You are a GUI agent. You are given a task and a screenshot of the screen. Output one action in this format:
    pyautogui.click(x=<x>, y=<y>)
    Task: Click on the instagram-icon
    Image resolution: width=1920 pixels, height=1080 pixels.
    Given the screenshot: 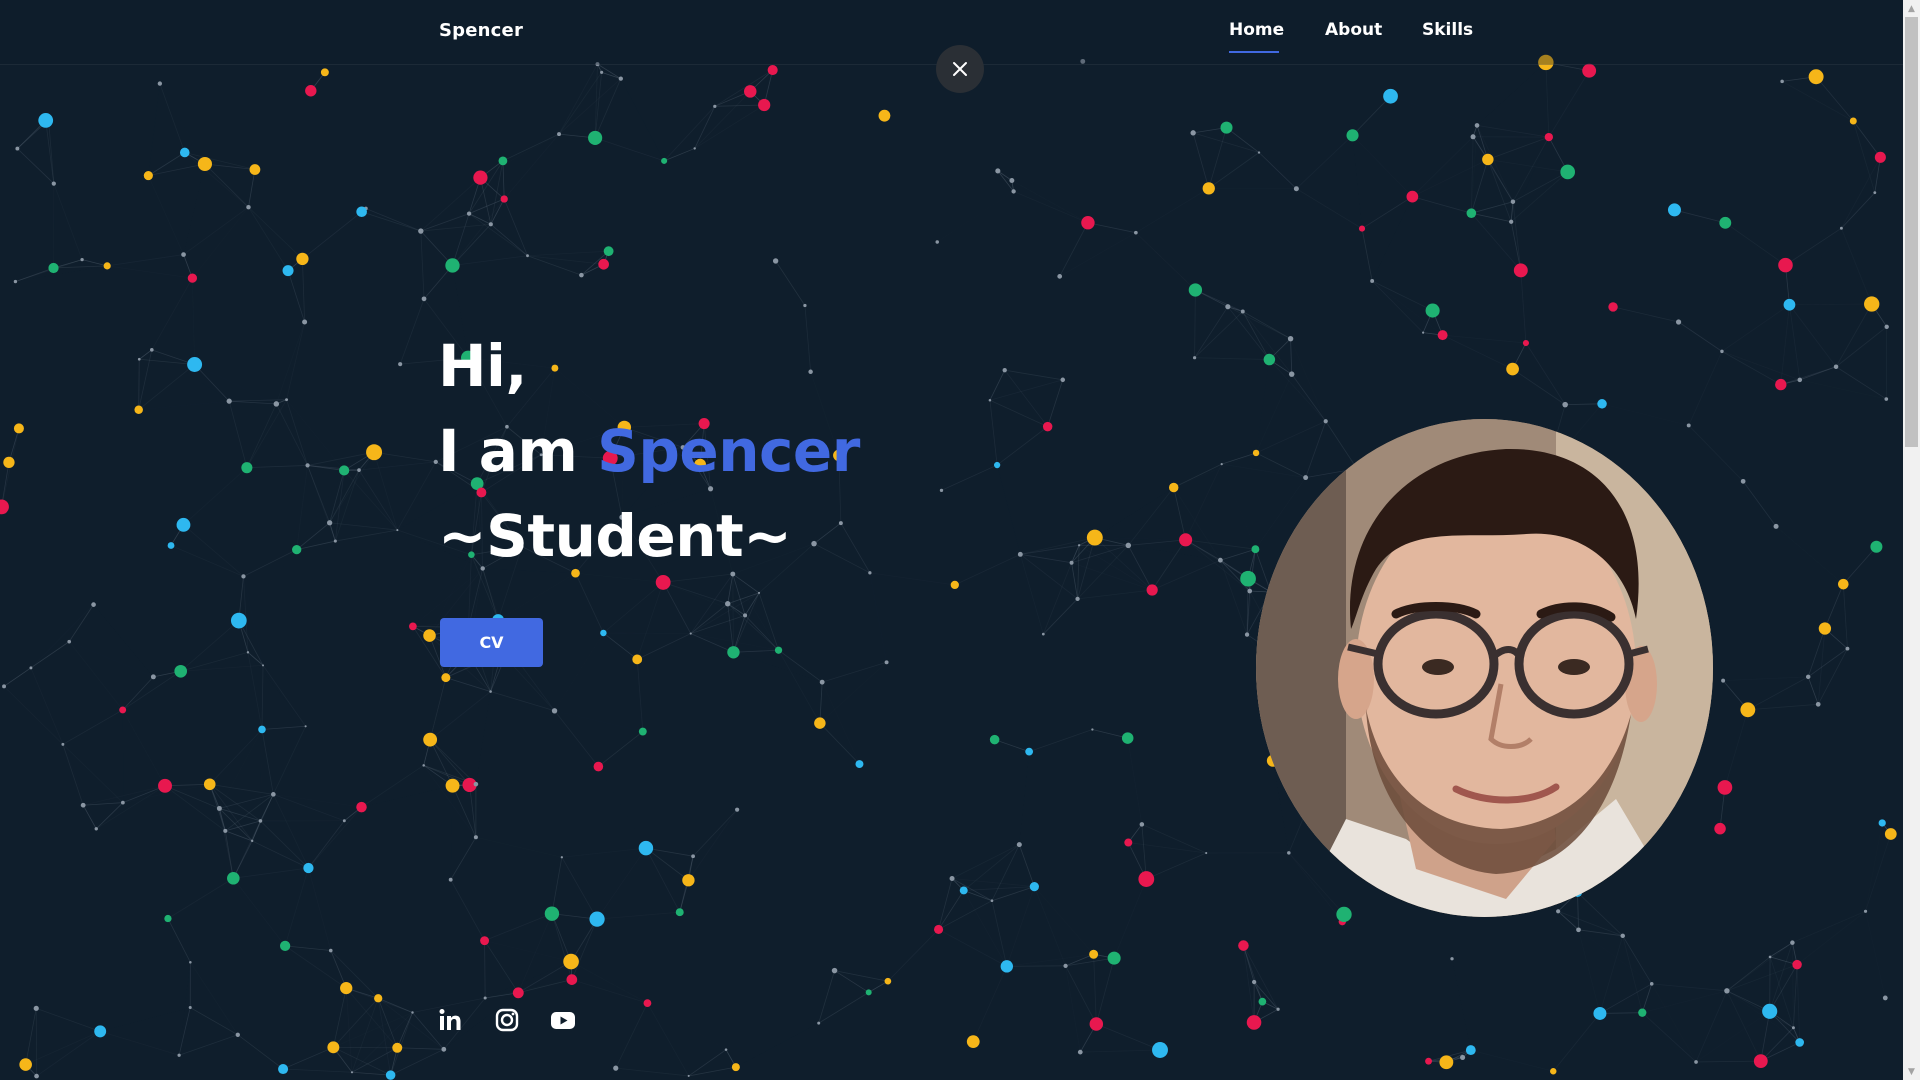 What is the action you would take?
    pyautogui.click(x=507, y=1020)
    